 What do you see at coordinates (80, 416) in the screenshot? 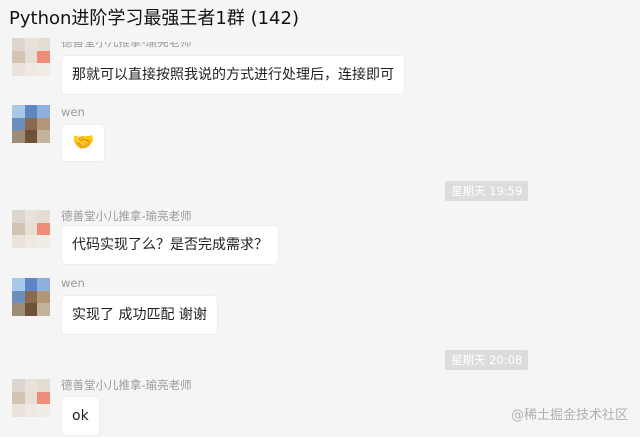
I see `message-bubble: ok` at bounding box center [80, 416].